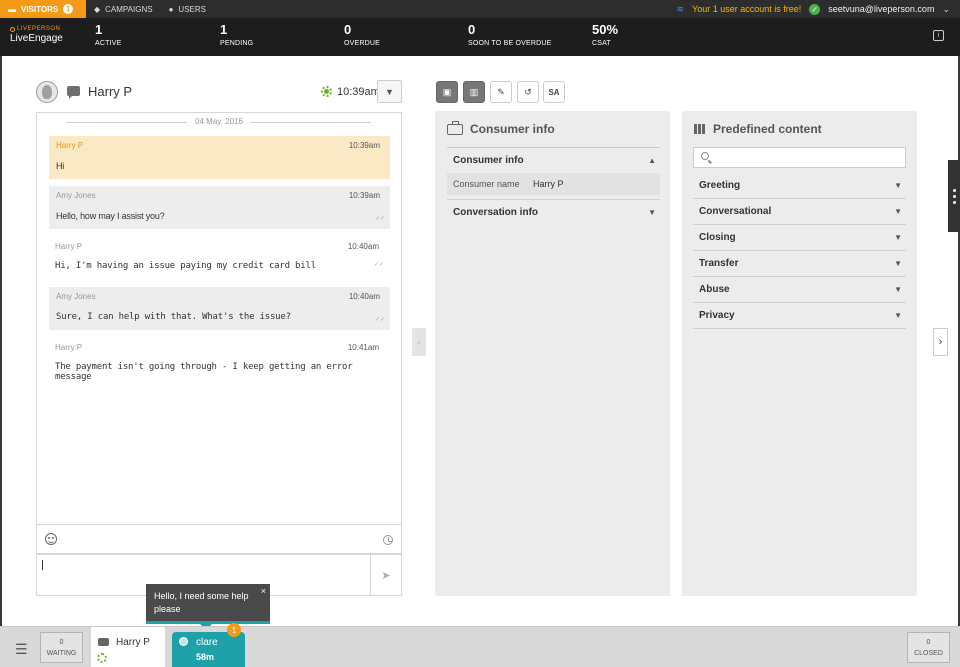  I want to click on stat-overdue: 0 OVERDUE, so click(362, 35).